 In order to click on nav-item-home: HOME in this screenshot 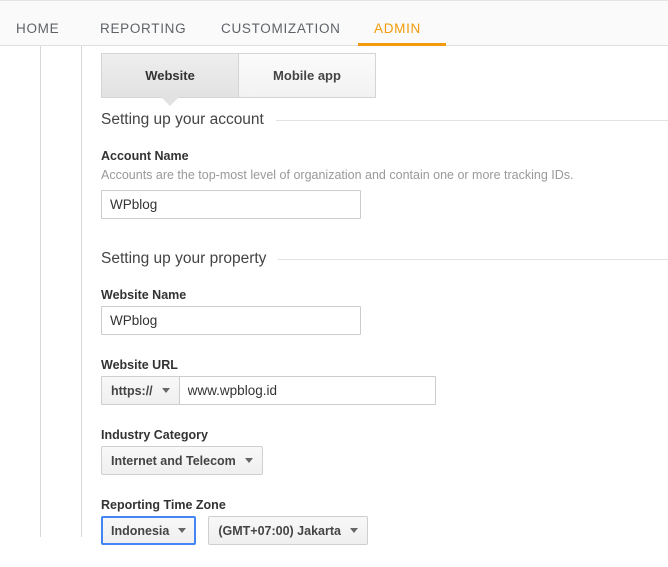, I will do `click(37, 29)`.